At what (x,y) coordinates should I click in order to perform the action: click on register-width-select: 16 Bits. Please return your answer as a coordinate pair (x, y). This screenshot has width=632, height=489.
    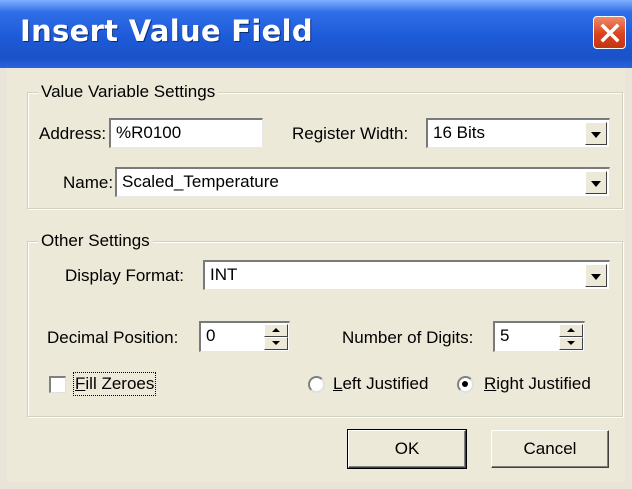
    Looking at the image, I should click on (518, 133).